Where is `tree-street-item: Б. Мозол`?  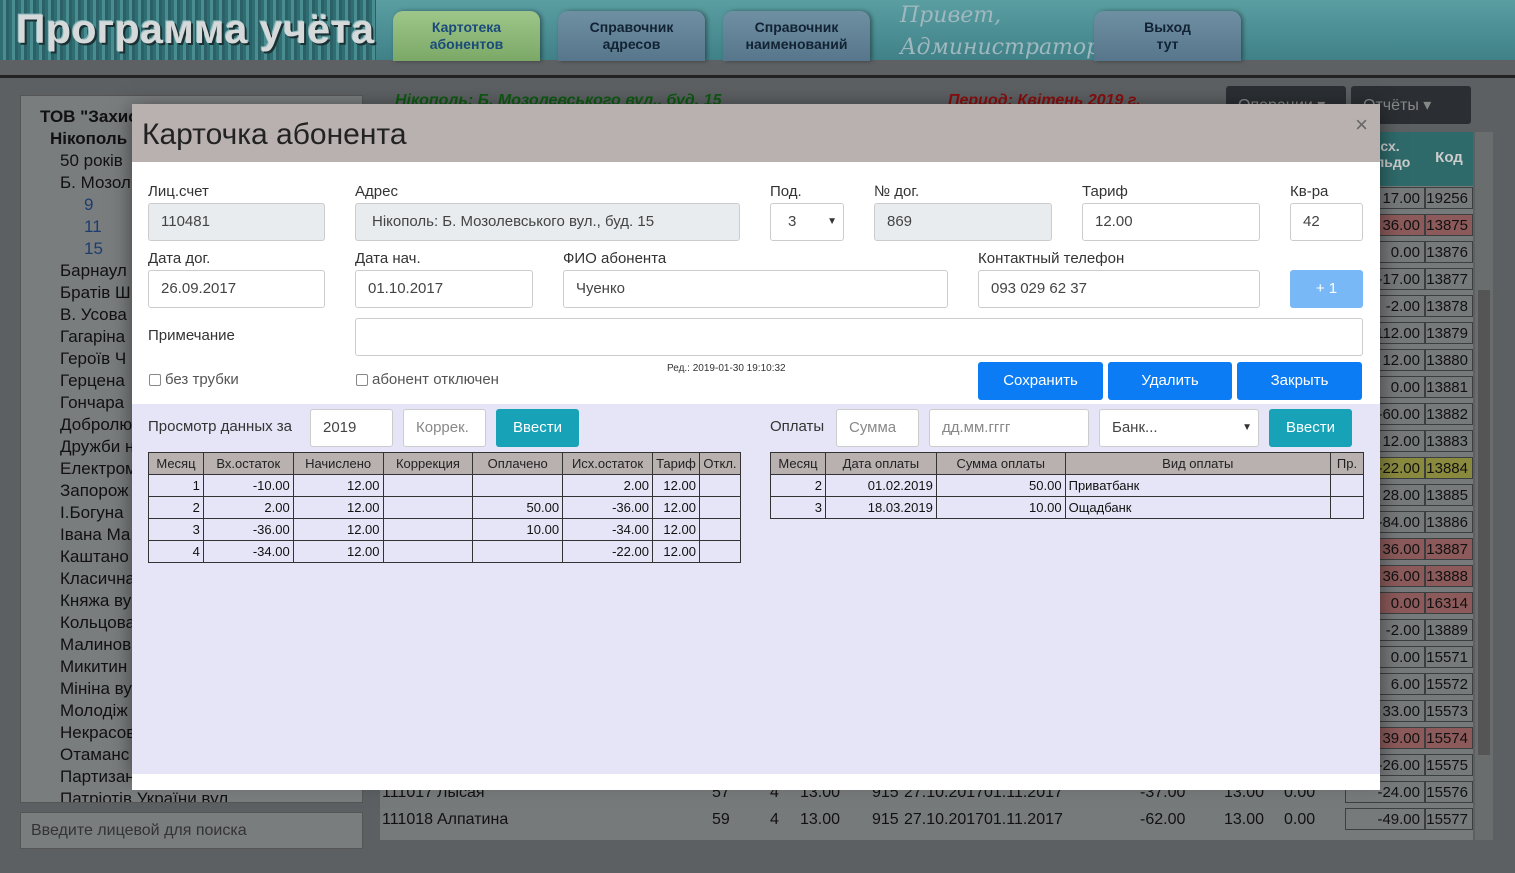
tree-street-item: Б. Мозол is located at coordinates (95, 183).